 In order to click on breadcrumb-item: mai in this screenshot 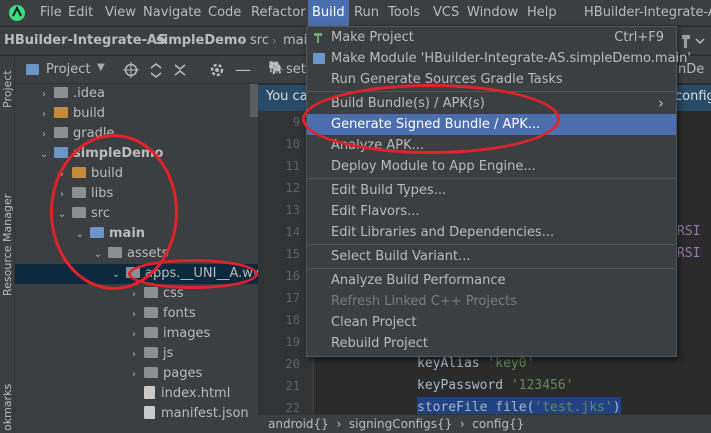, I will do `click(295, 41)`.